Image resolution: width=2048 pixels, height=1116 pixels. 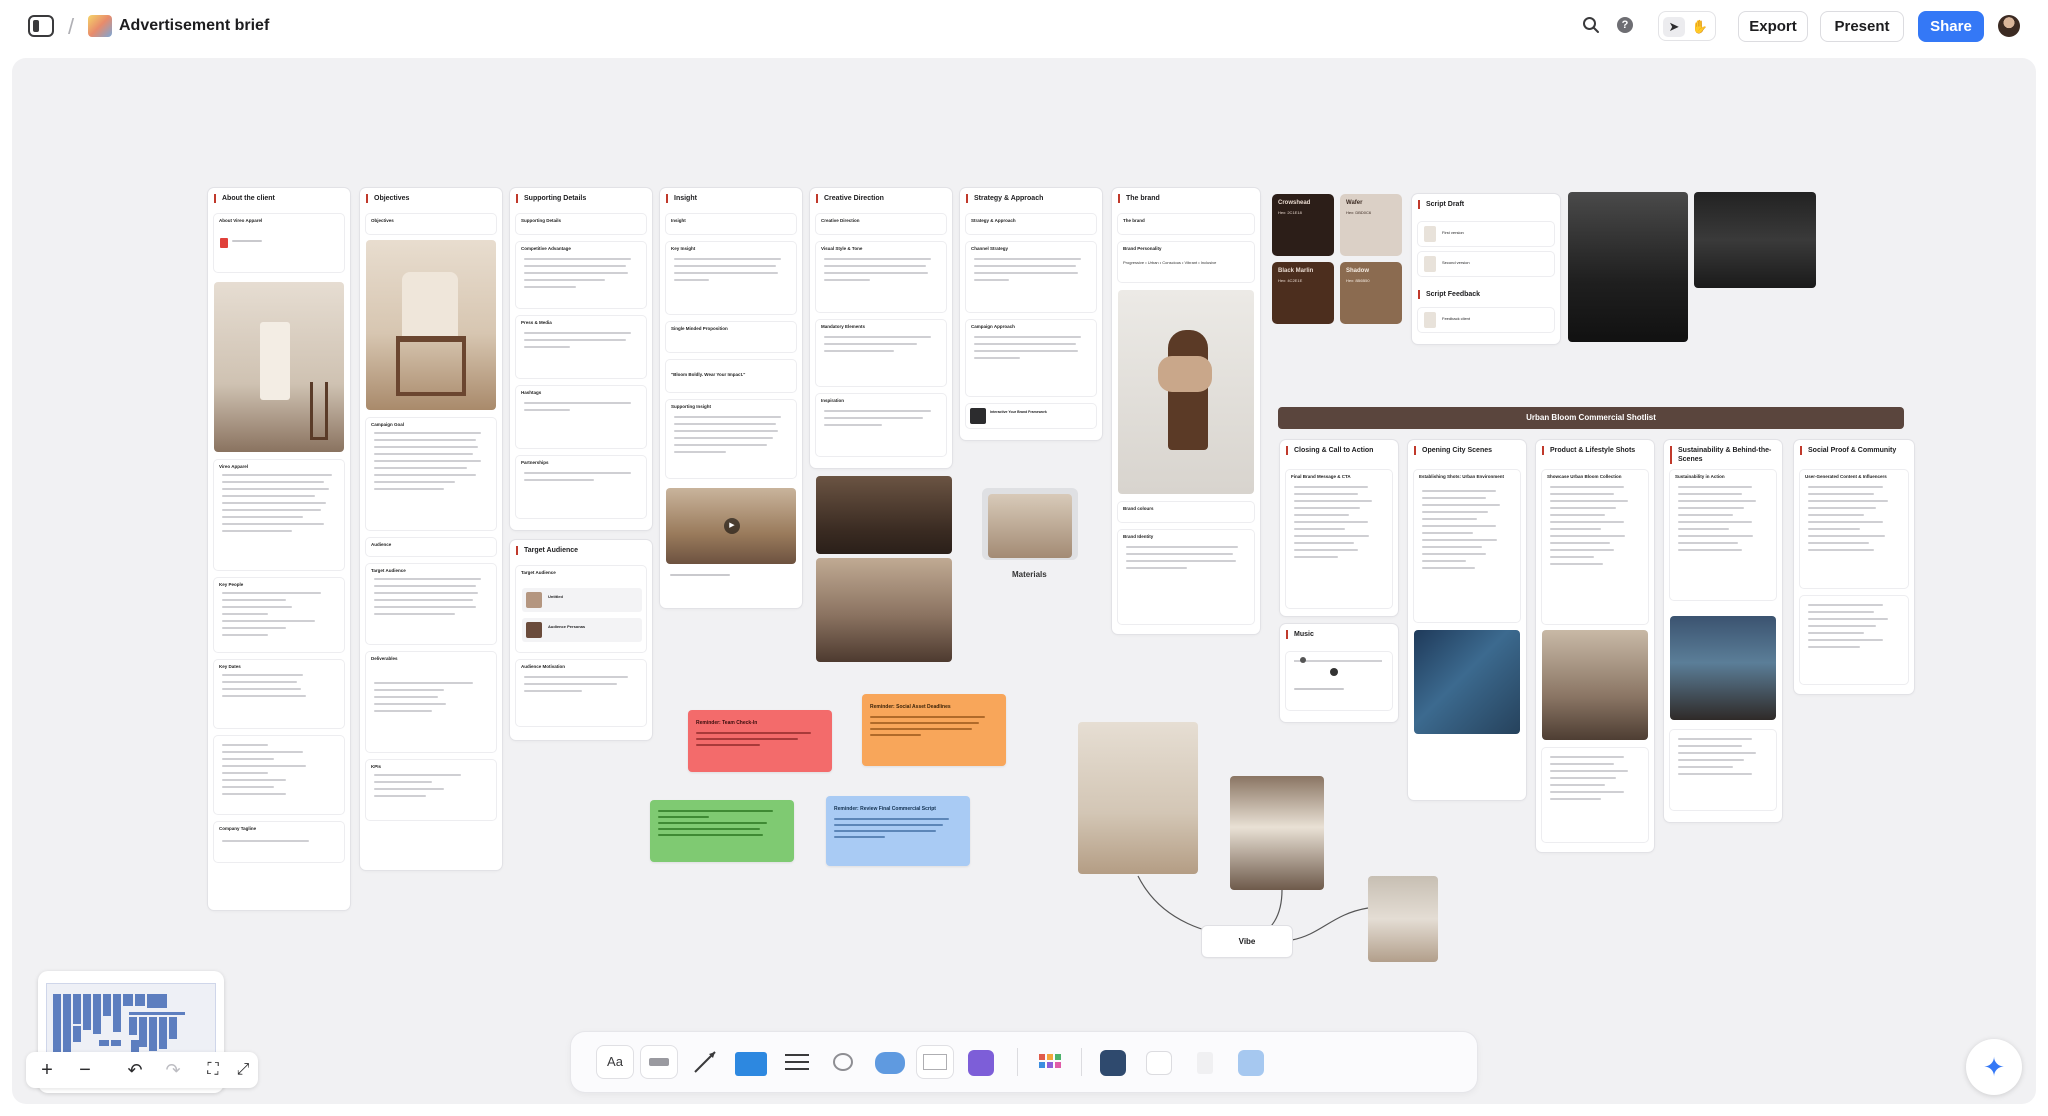 I want to click on materials-folder, so click(x=1032, y=522).